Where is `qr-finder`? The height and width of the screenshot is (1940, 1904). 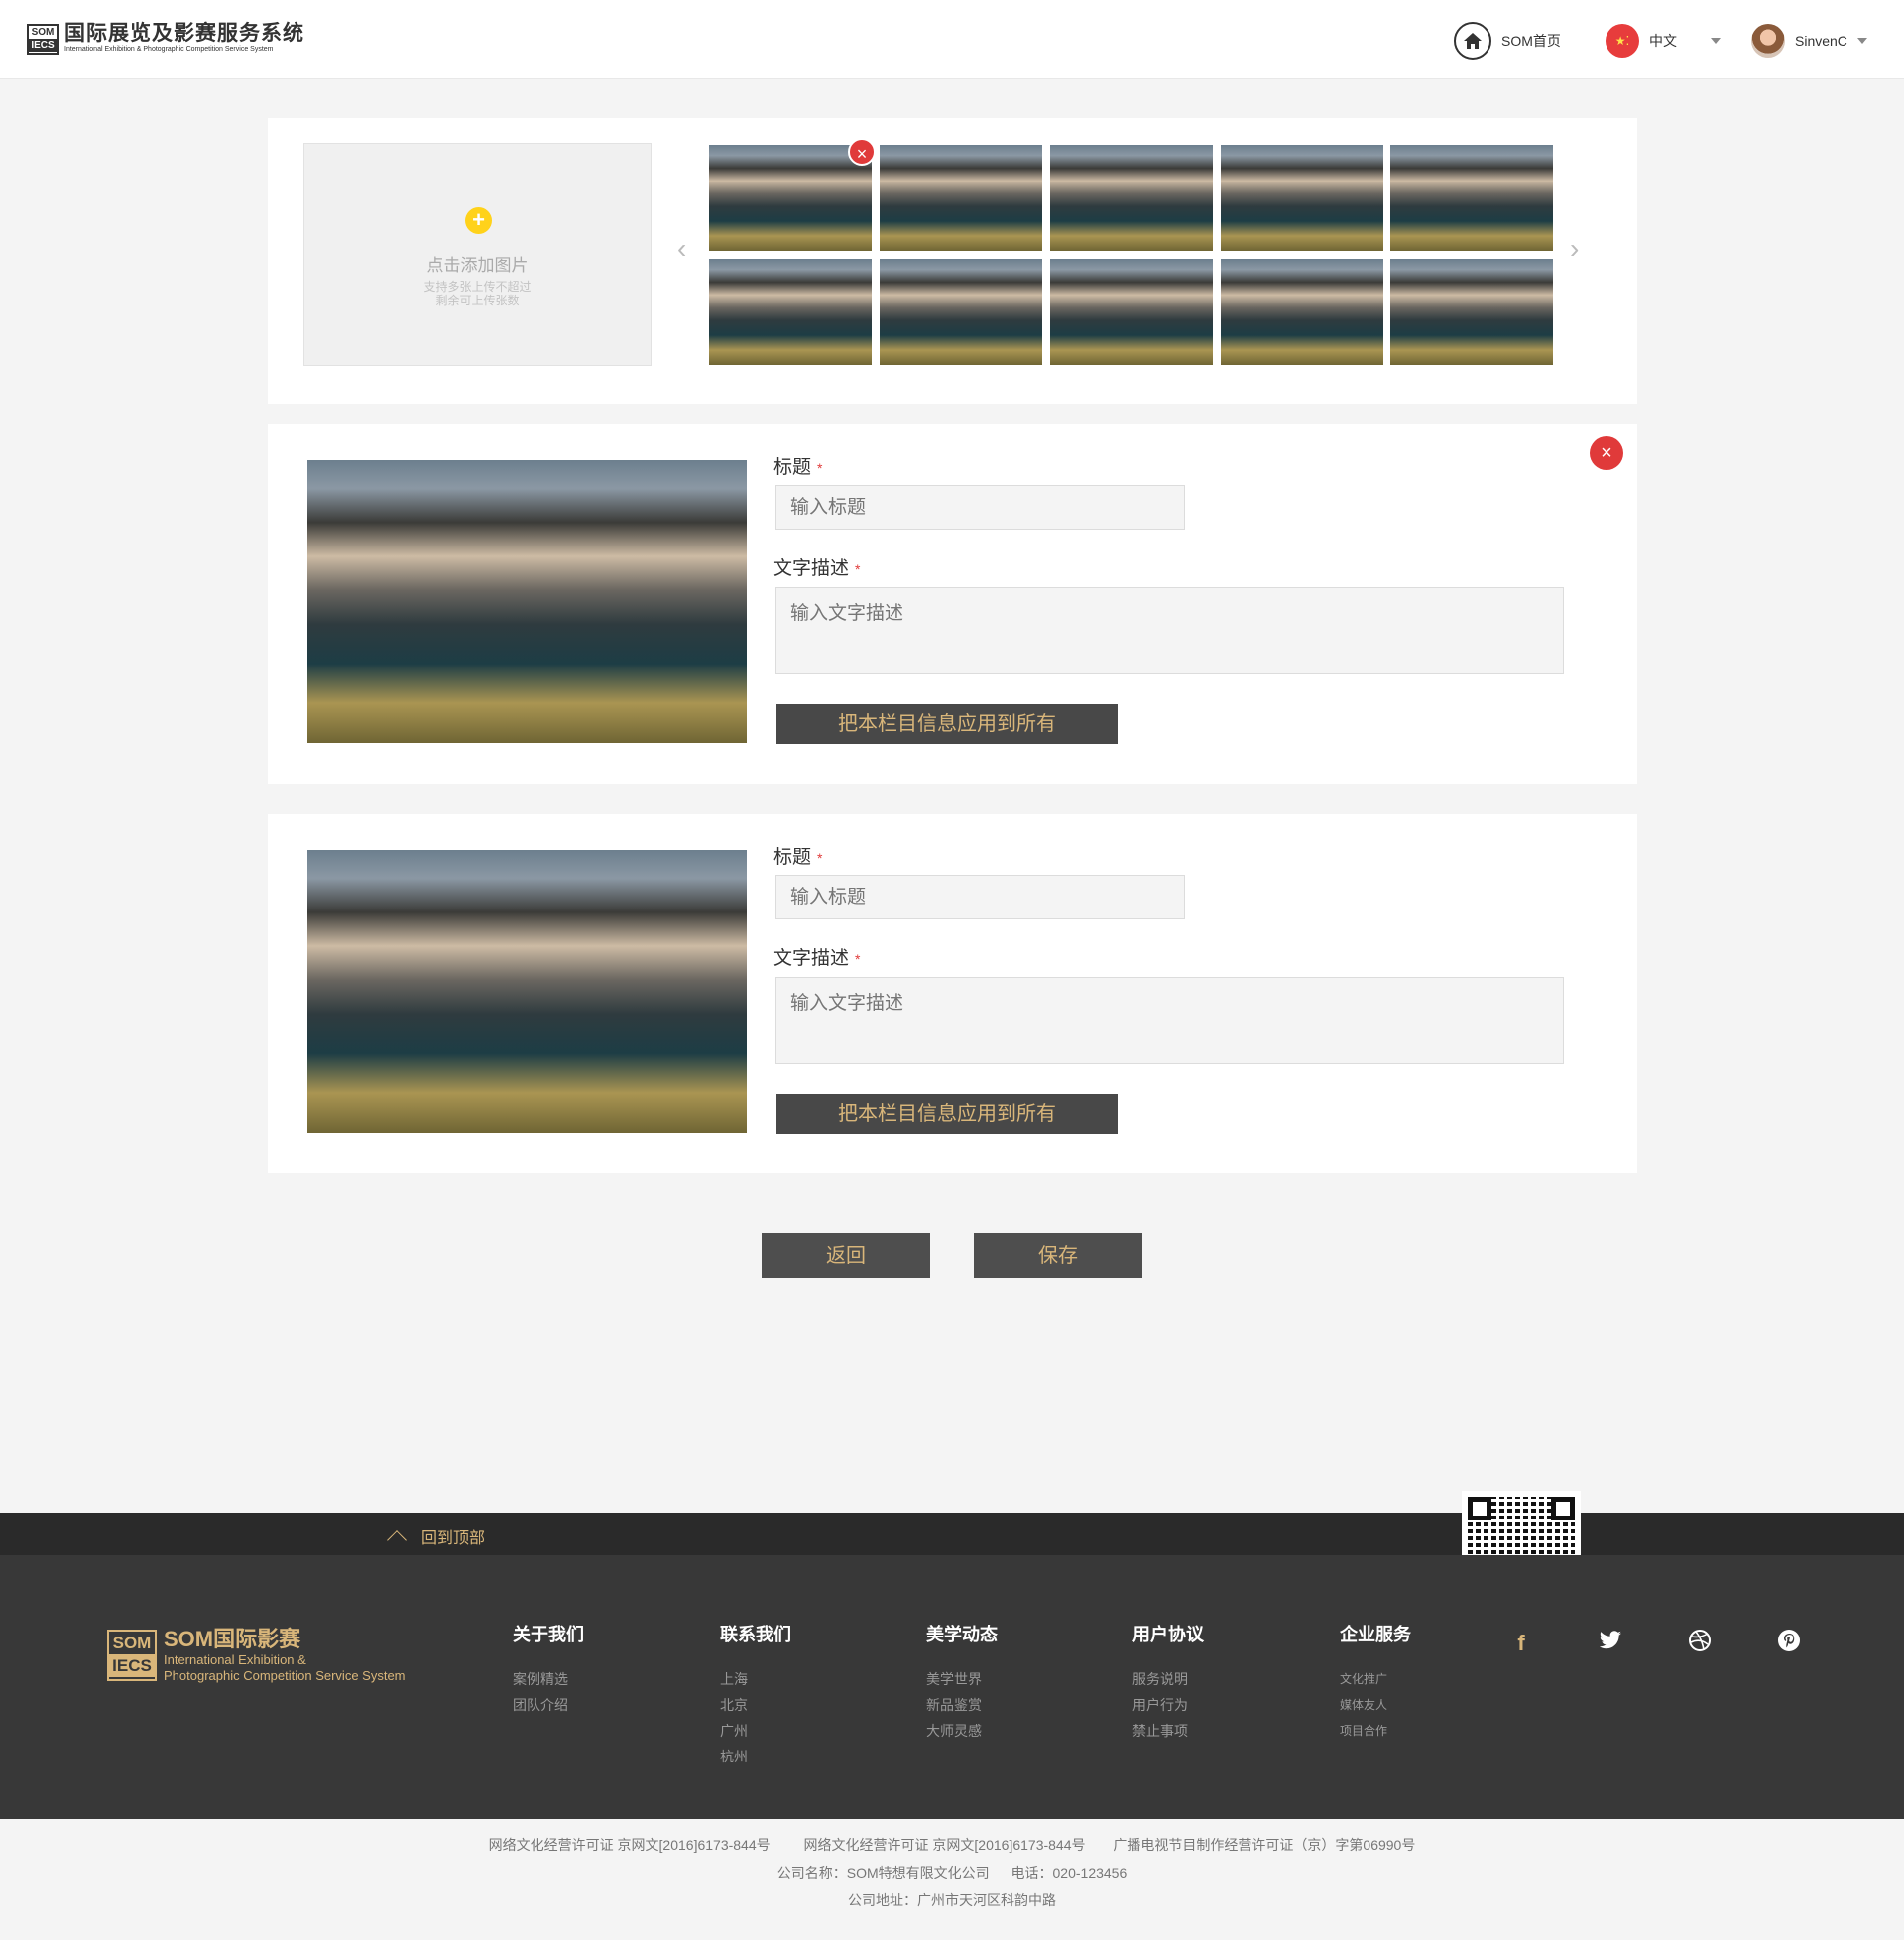 qr-finder is located at coordinates (1479, 1508).